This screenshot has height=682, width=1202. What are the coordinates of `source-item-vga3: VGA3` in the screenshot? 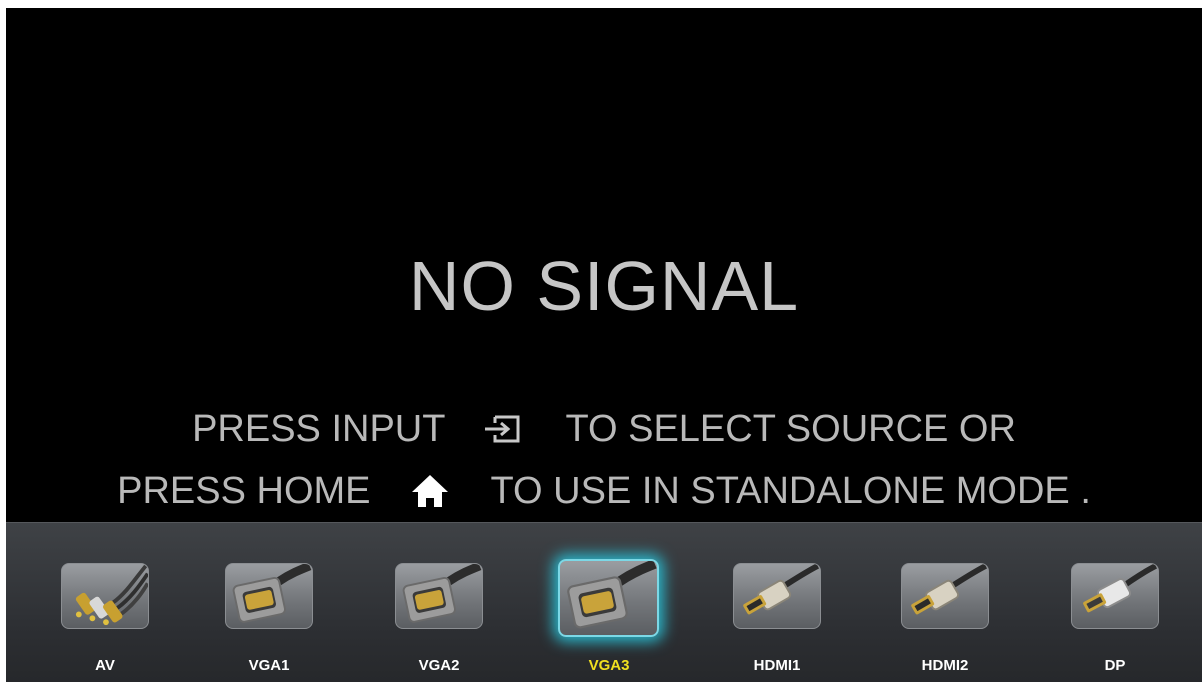 It's located at (609, 602).